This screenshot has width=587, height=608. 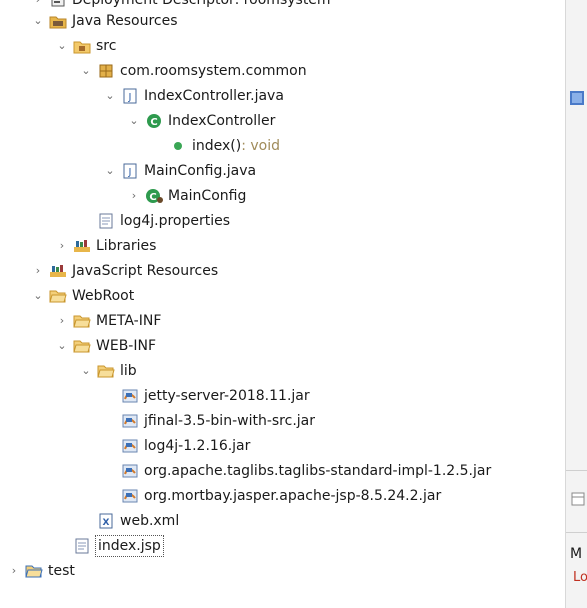 I want to click on tree-item-label: JavaScript Resources, so click(x=145, y=270).